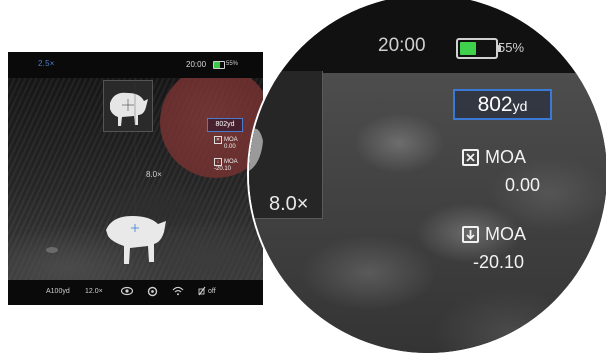 This screenshot has height=354, width=606. I want to click on zoom-setting: 12.0×, so click(94, 291).